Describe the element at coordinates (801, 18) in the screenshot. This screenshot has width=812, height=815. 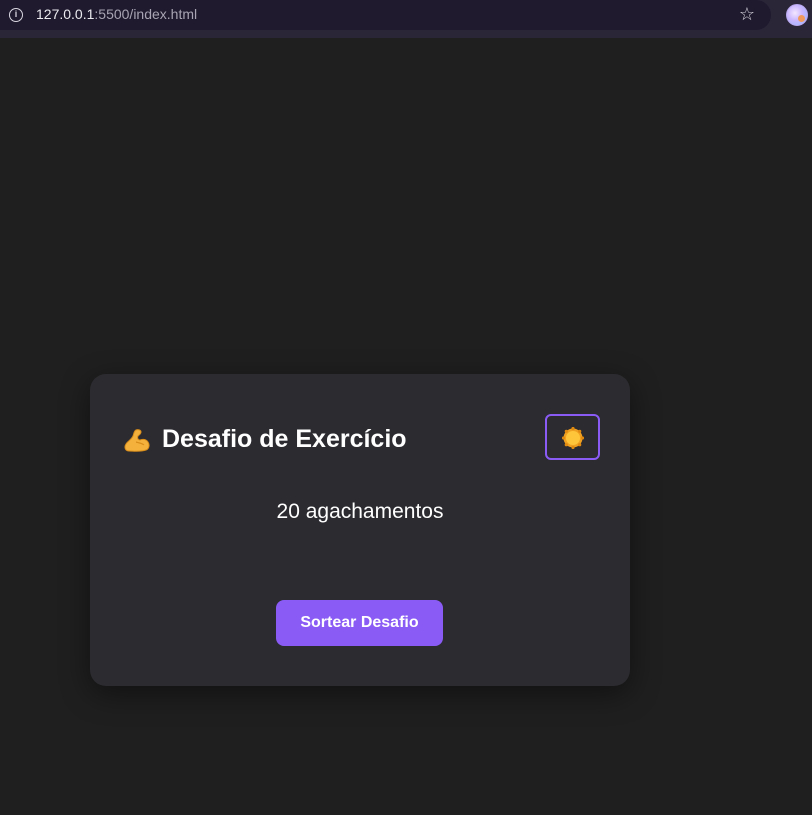
I see `avatar-badge` at that location.